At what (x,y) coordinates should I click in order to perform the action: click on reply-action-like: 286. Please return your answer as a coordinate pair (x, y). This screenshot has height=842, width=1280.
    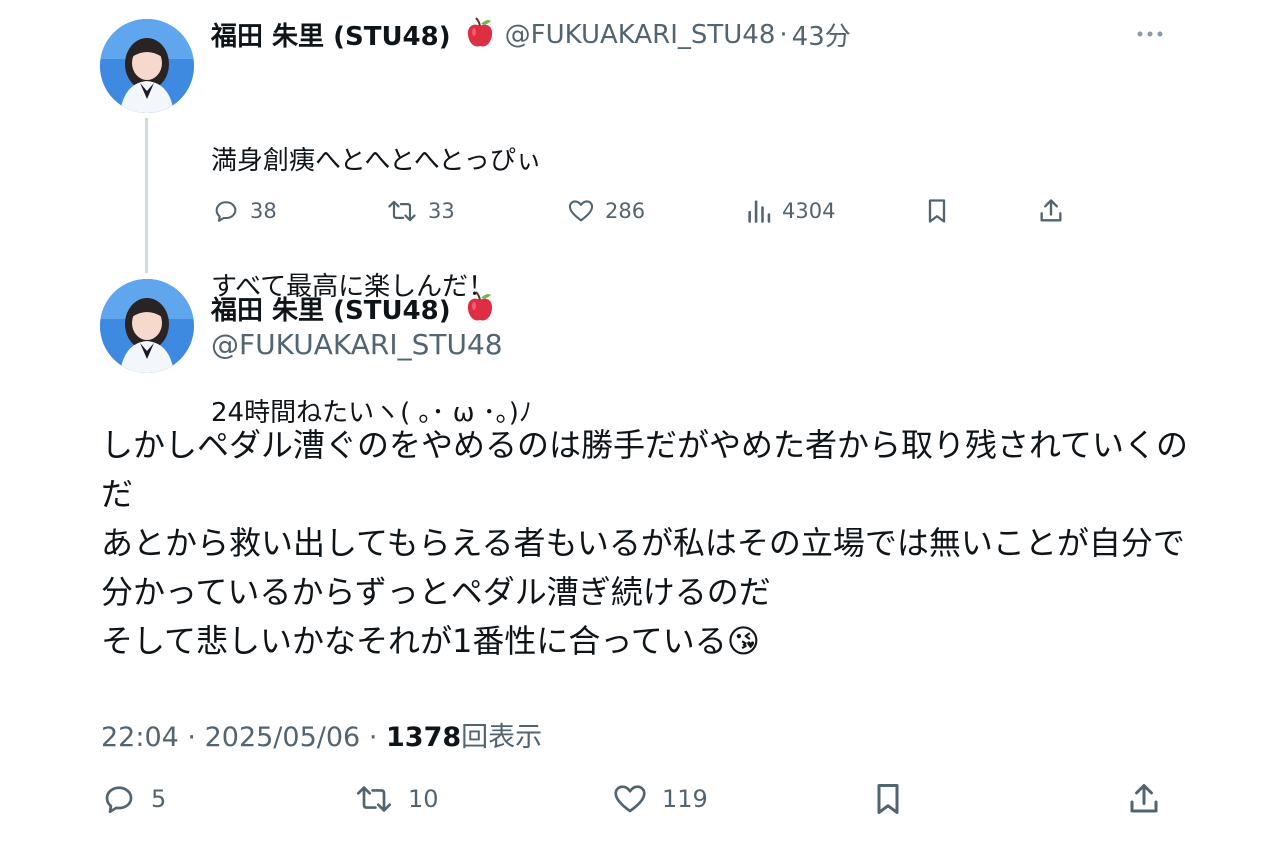
    Looking at the image, I should click on (606, 211).